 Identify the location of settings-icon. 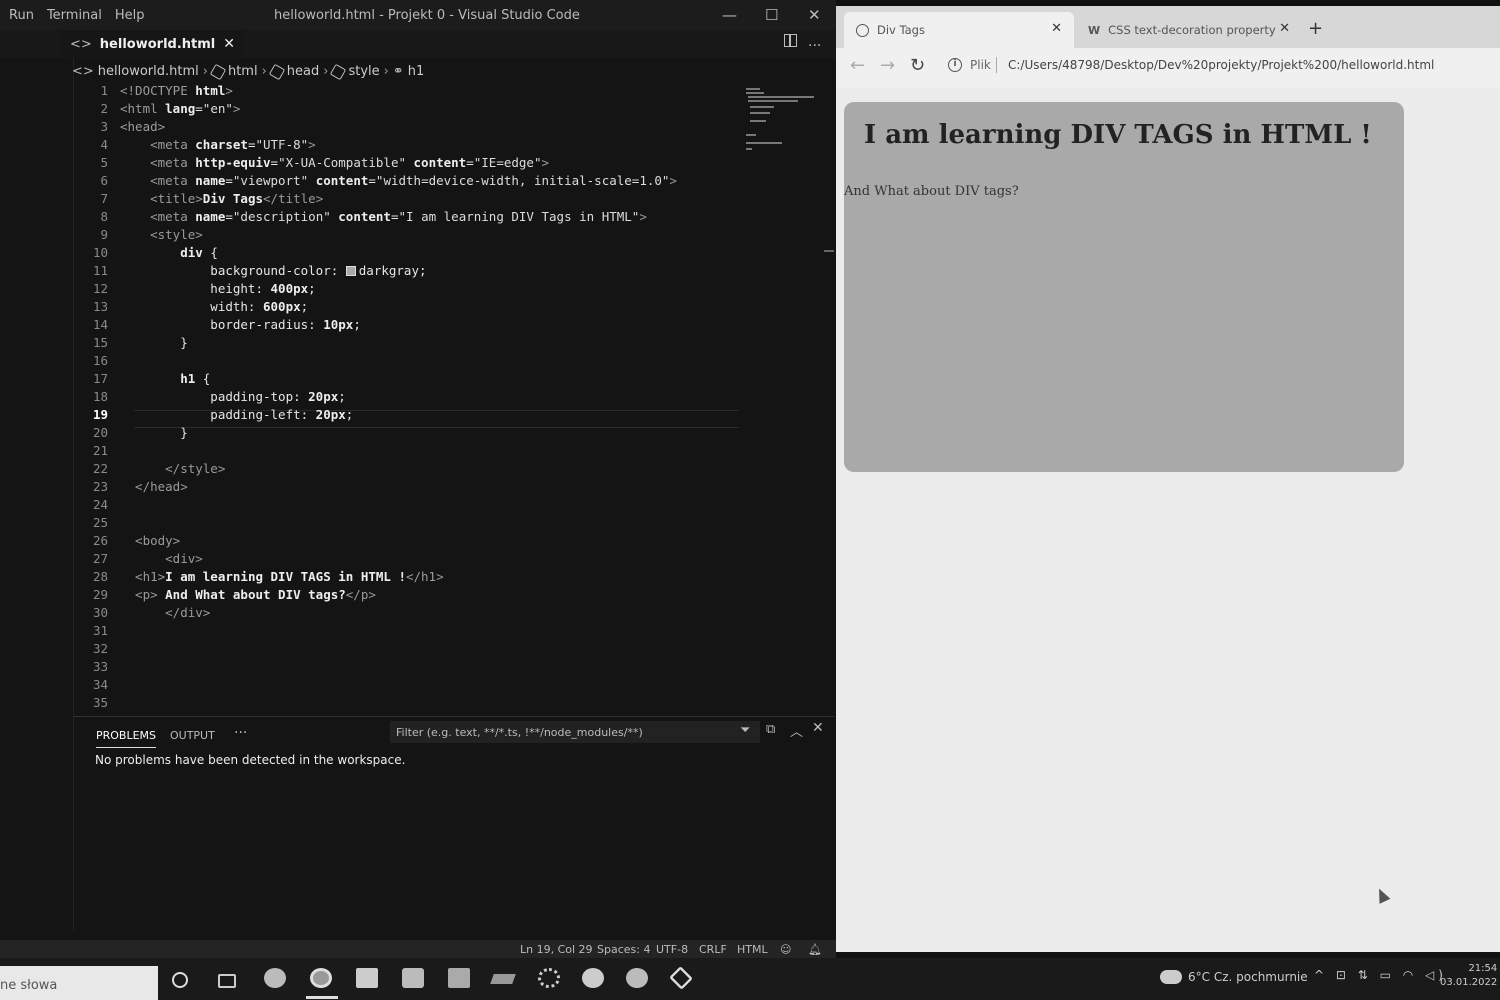
(549, 978).